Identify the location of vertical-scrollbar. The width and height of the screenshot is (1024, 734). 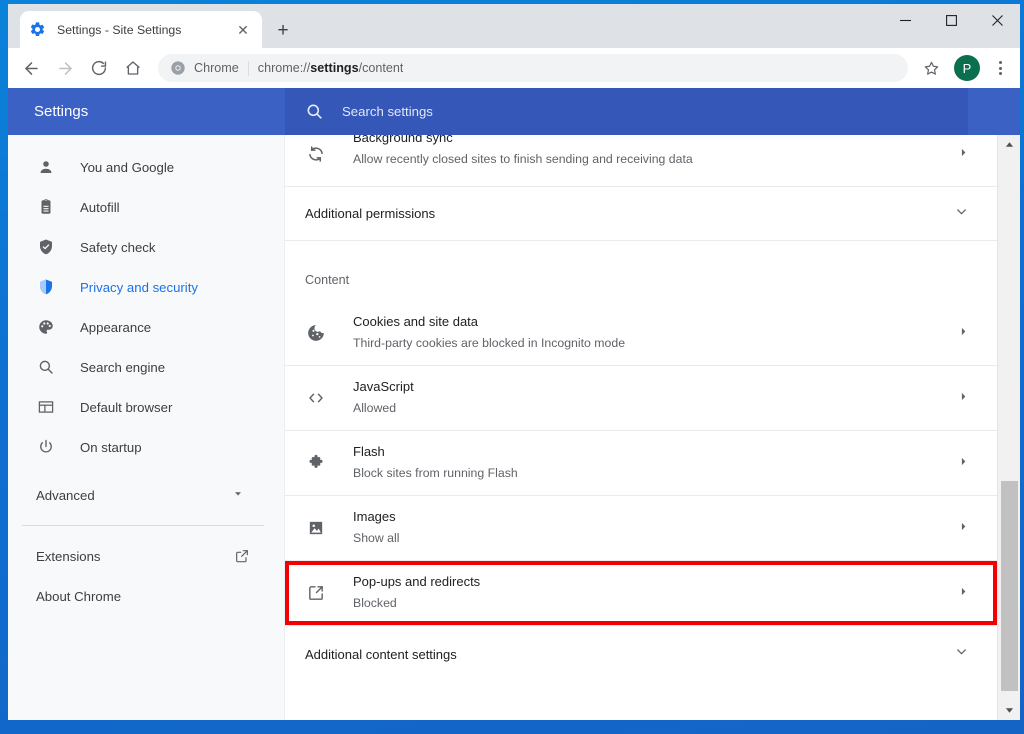
(1008, 427).